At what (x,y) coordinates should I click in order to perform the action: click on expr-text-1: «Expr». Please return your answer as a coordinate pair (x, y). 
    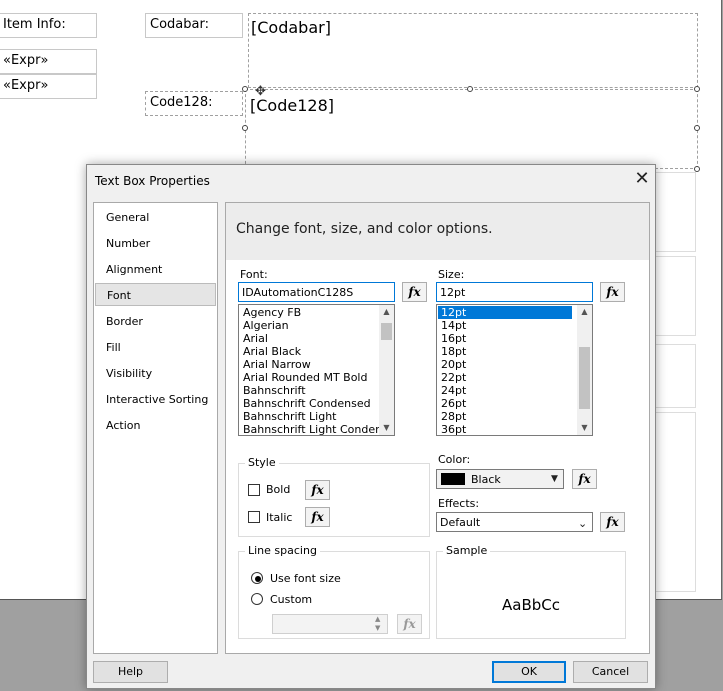
    Looking at the image, I should click on (26, 60).